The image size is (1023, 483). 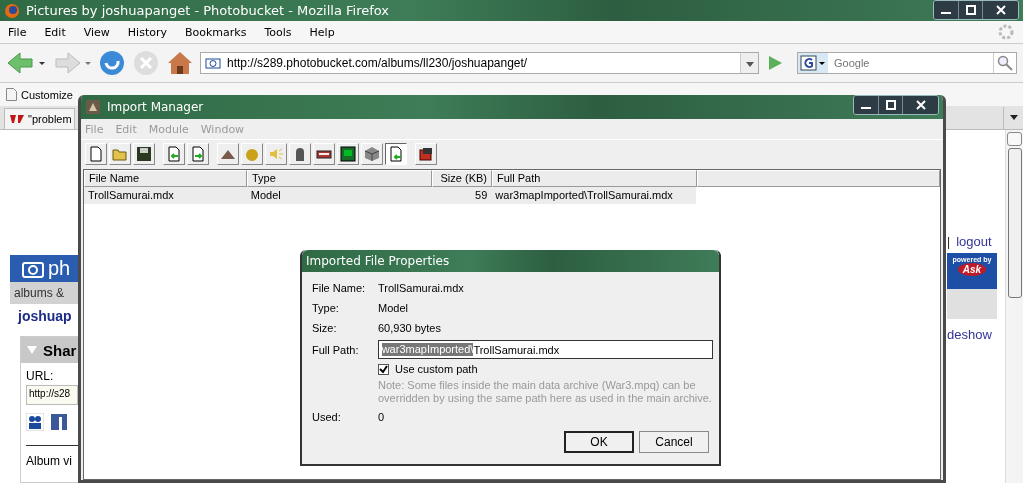 I want to click on custom-path-checkbox: Use custom path, so click(x=545, y=369).